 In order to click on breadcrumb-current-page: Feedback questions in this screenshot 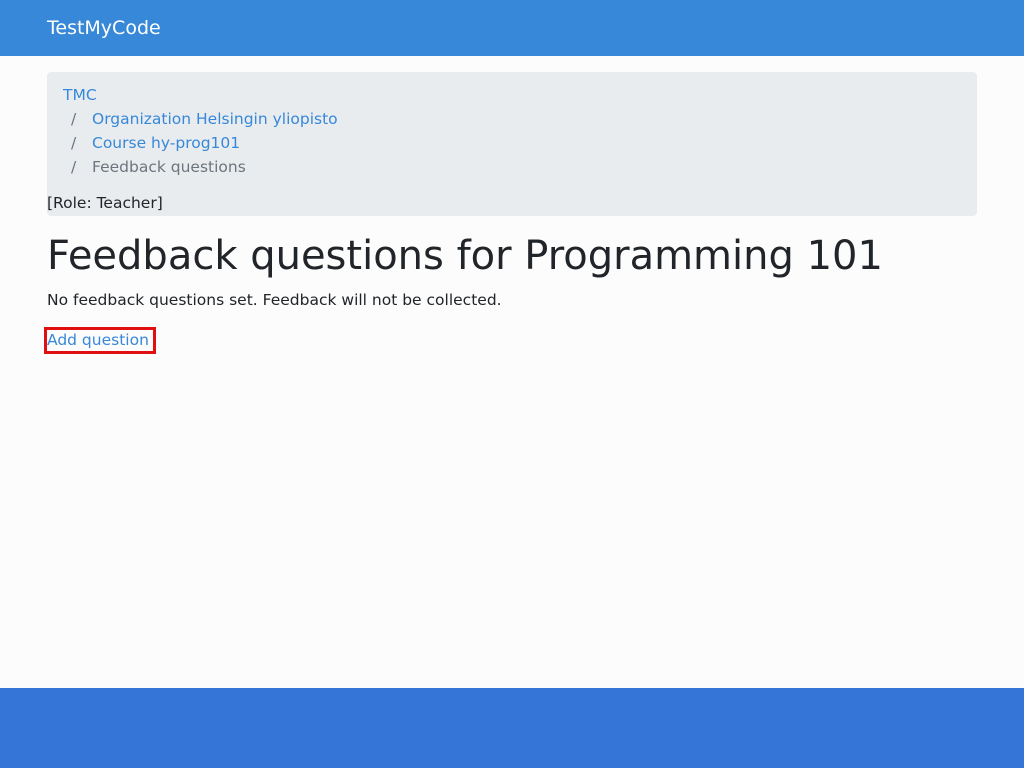, I will do `click(169, 167)`.